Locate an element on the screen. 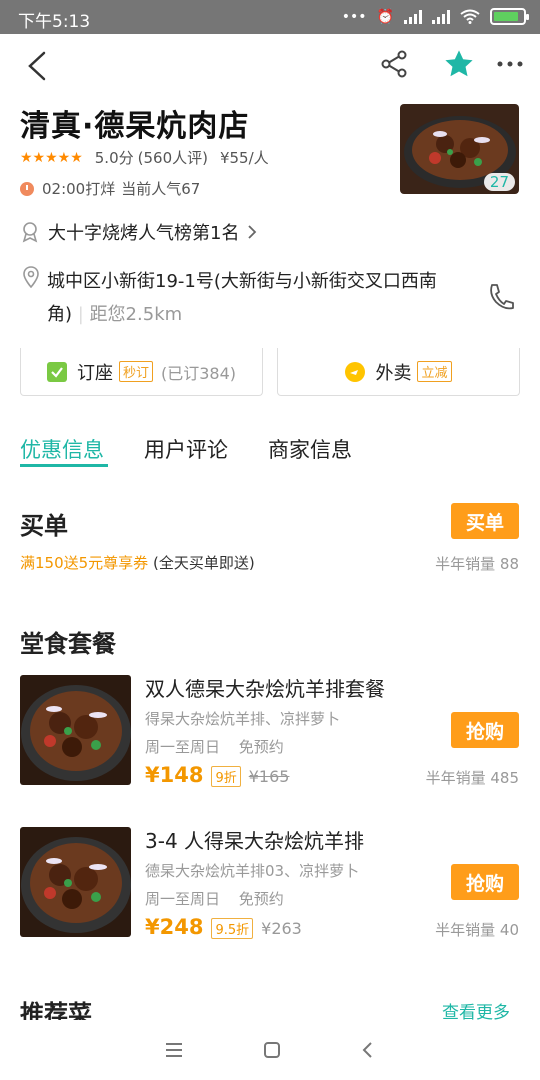 Image resolution: width=540 pixels, height=1080 pixels. phone-icon is located at coordinates (501, 297).